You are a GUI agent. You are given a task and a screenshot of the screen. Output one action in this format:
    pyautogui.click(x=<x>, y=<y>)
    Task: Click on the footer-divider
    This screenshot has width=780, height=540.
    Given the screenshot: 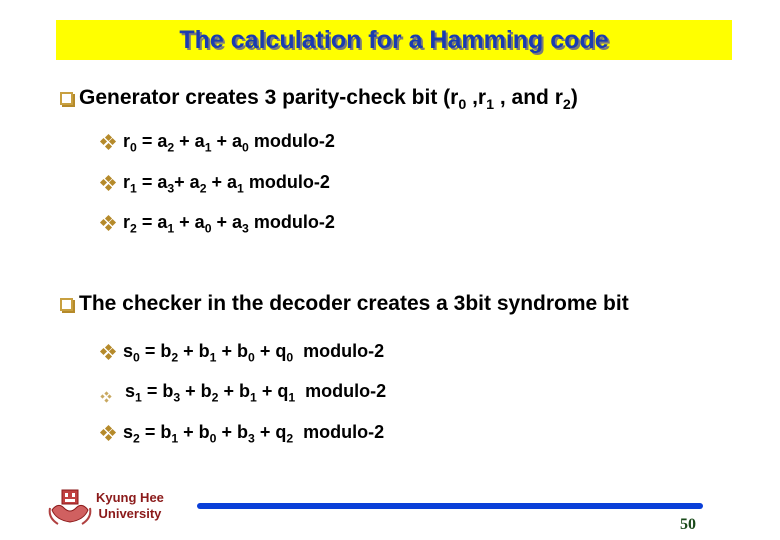 What is the action you would take?
    pyautogui.click(x=450, y=506)
    